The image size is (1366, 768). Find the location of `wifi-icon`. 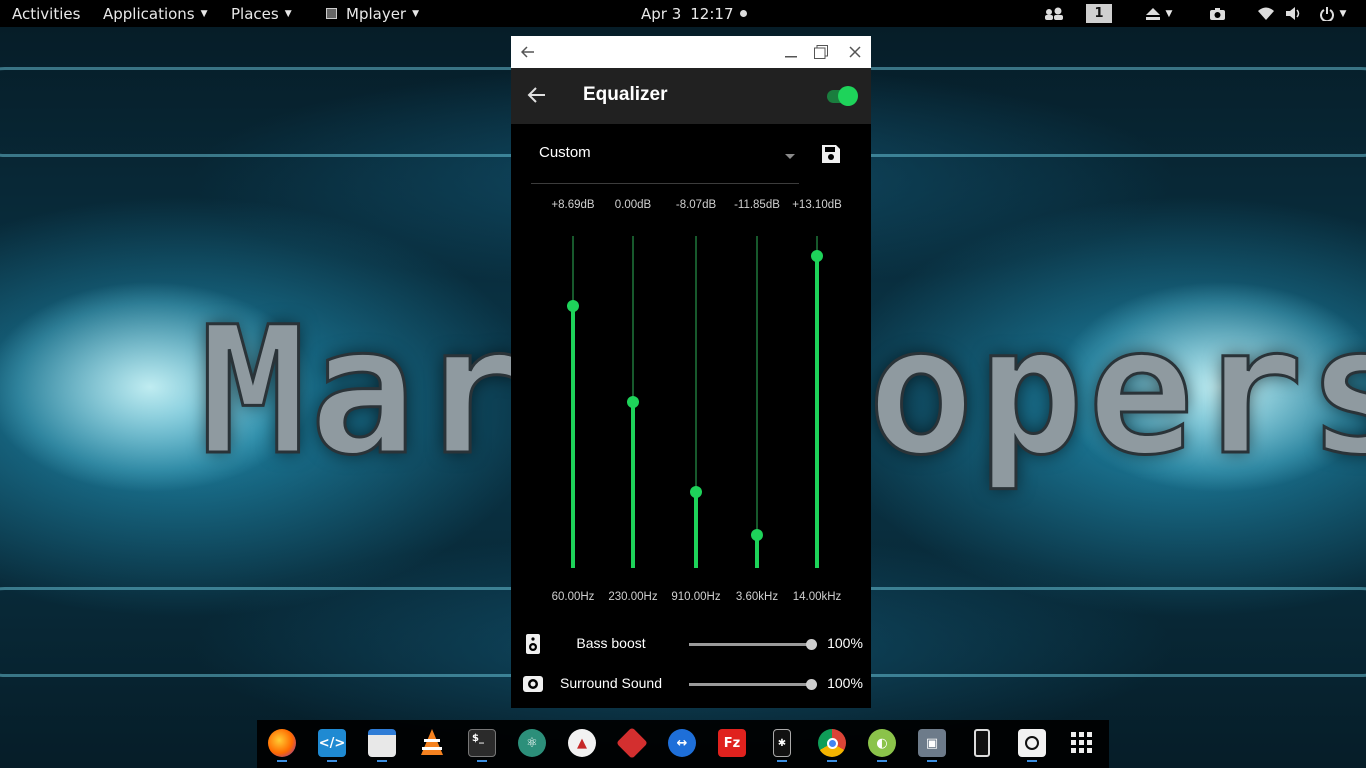

wifi-icon is located at coordinates (1266, 13).